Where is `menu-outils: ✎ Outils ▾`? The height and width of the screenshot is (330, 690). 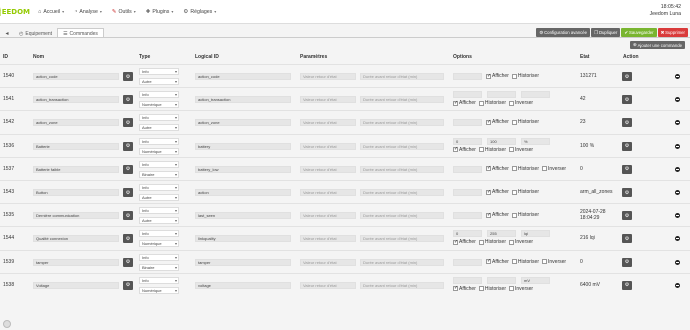
menu-outils: ✎ Outils ▾ is located at coordinates (124, 12).